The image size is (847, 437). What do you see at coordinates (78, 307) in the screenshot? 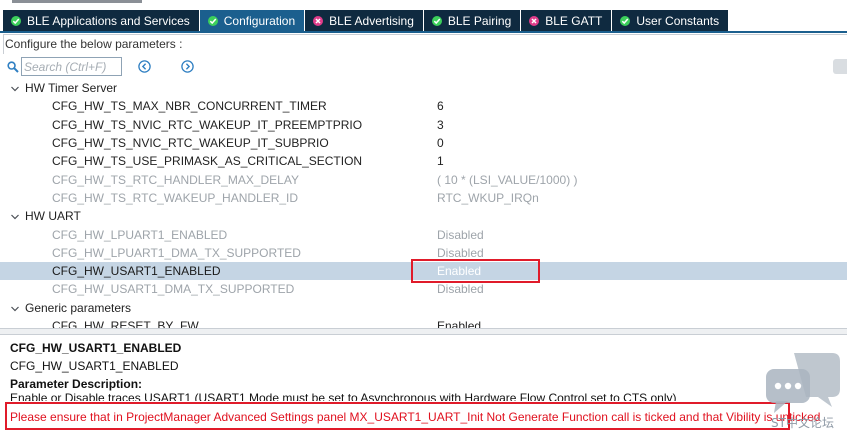
I see `group-name: Generic parameters` at bounding box center [78, 307].